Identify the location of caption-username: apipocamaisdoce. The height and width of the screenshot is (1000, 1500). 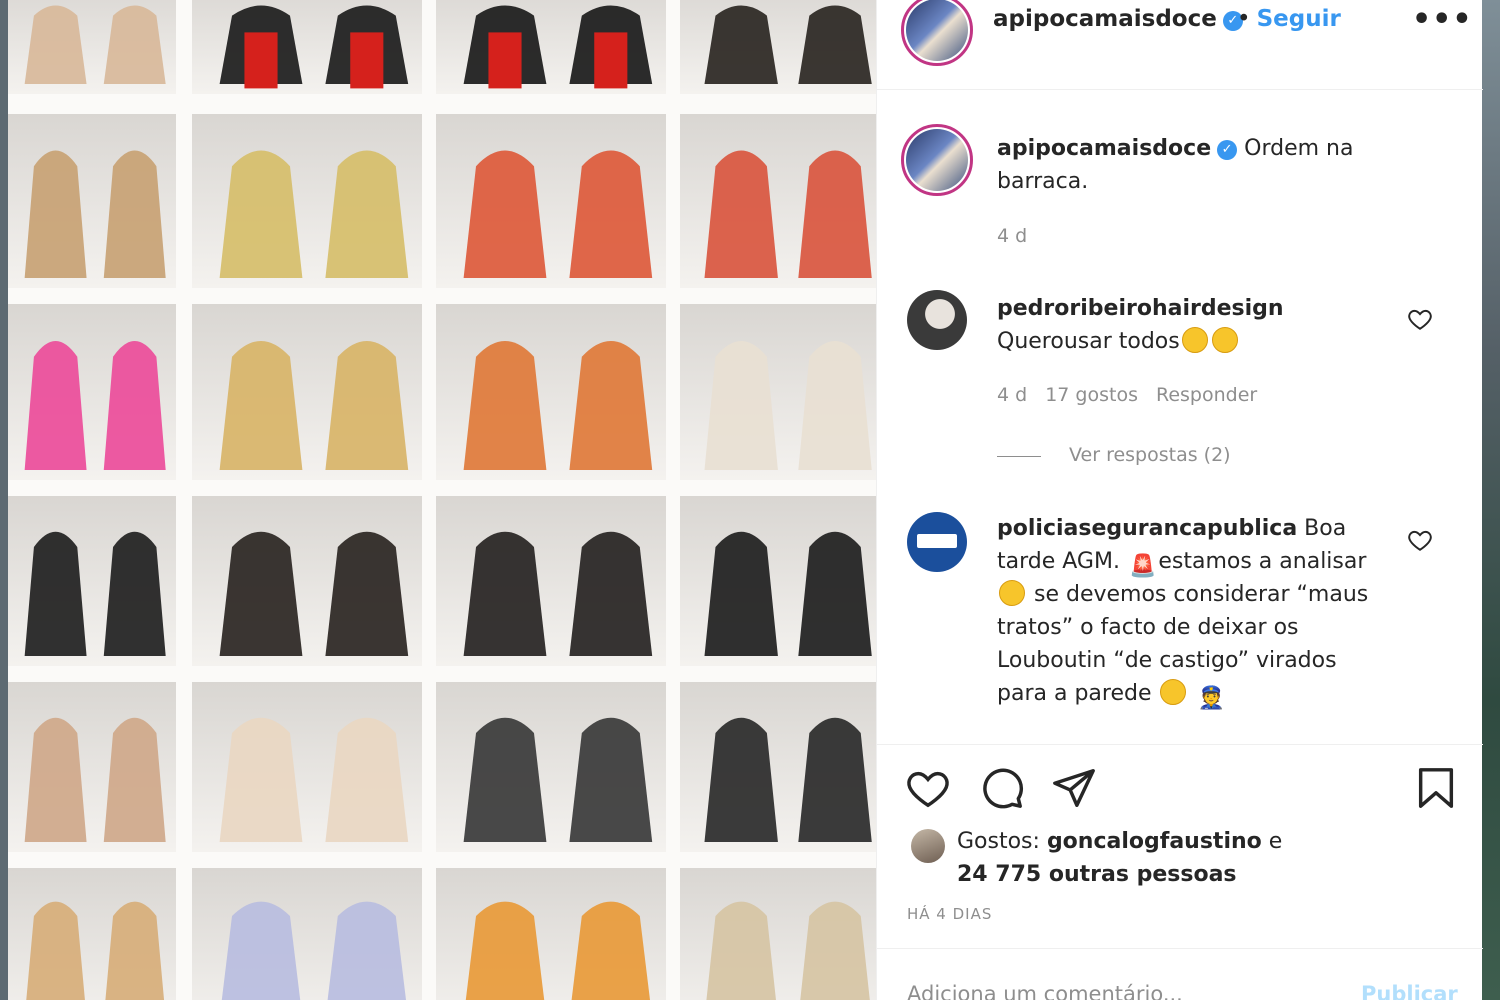
(1104, 148).